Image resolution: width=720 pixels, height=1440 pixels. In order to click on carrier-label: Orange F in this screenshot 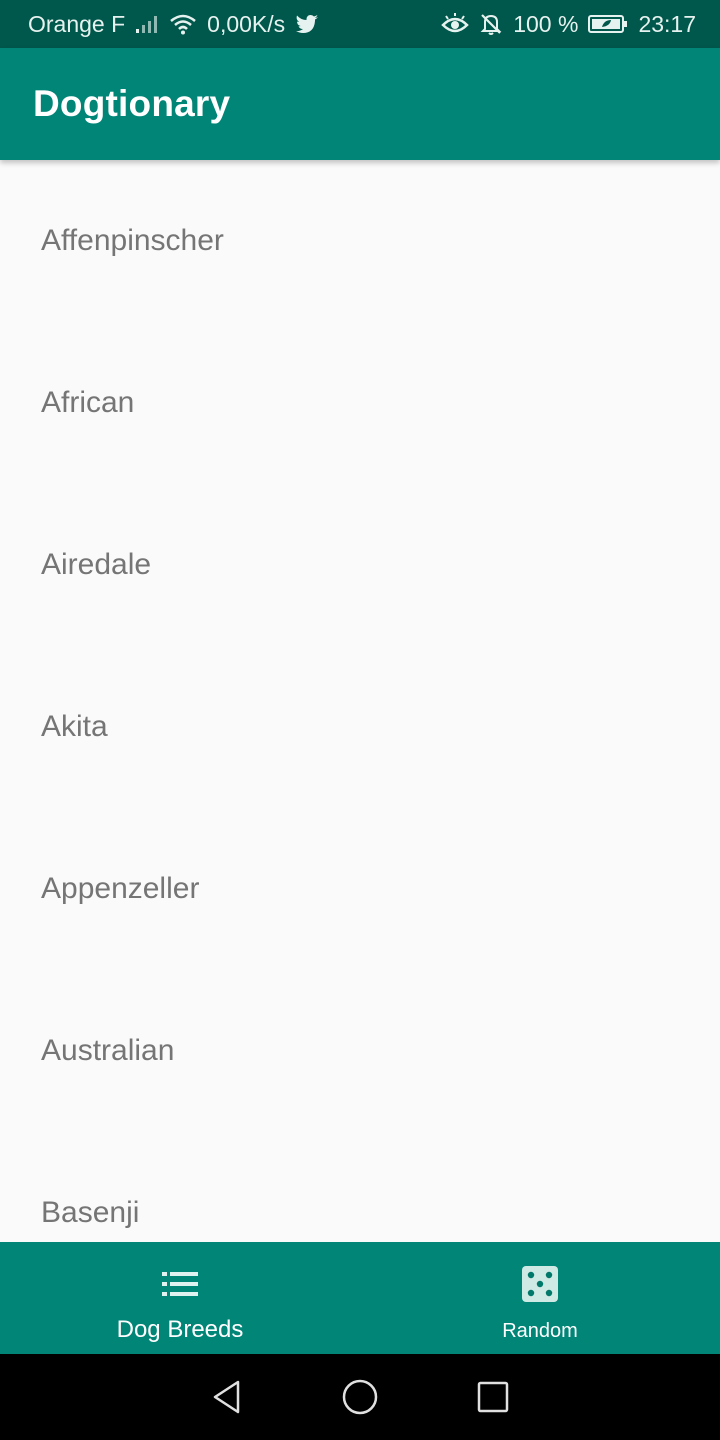, I will do `click(77, 23)`.